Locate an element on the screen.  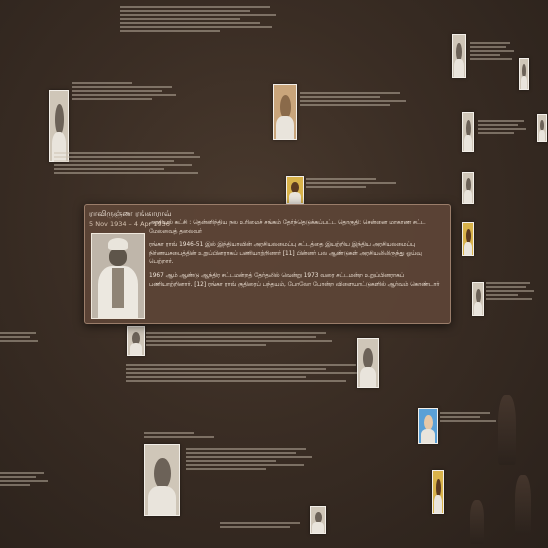
person-portrait is located at coordinates (118, 276).